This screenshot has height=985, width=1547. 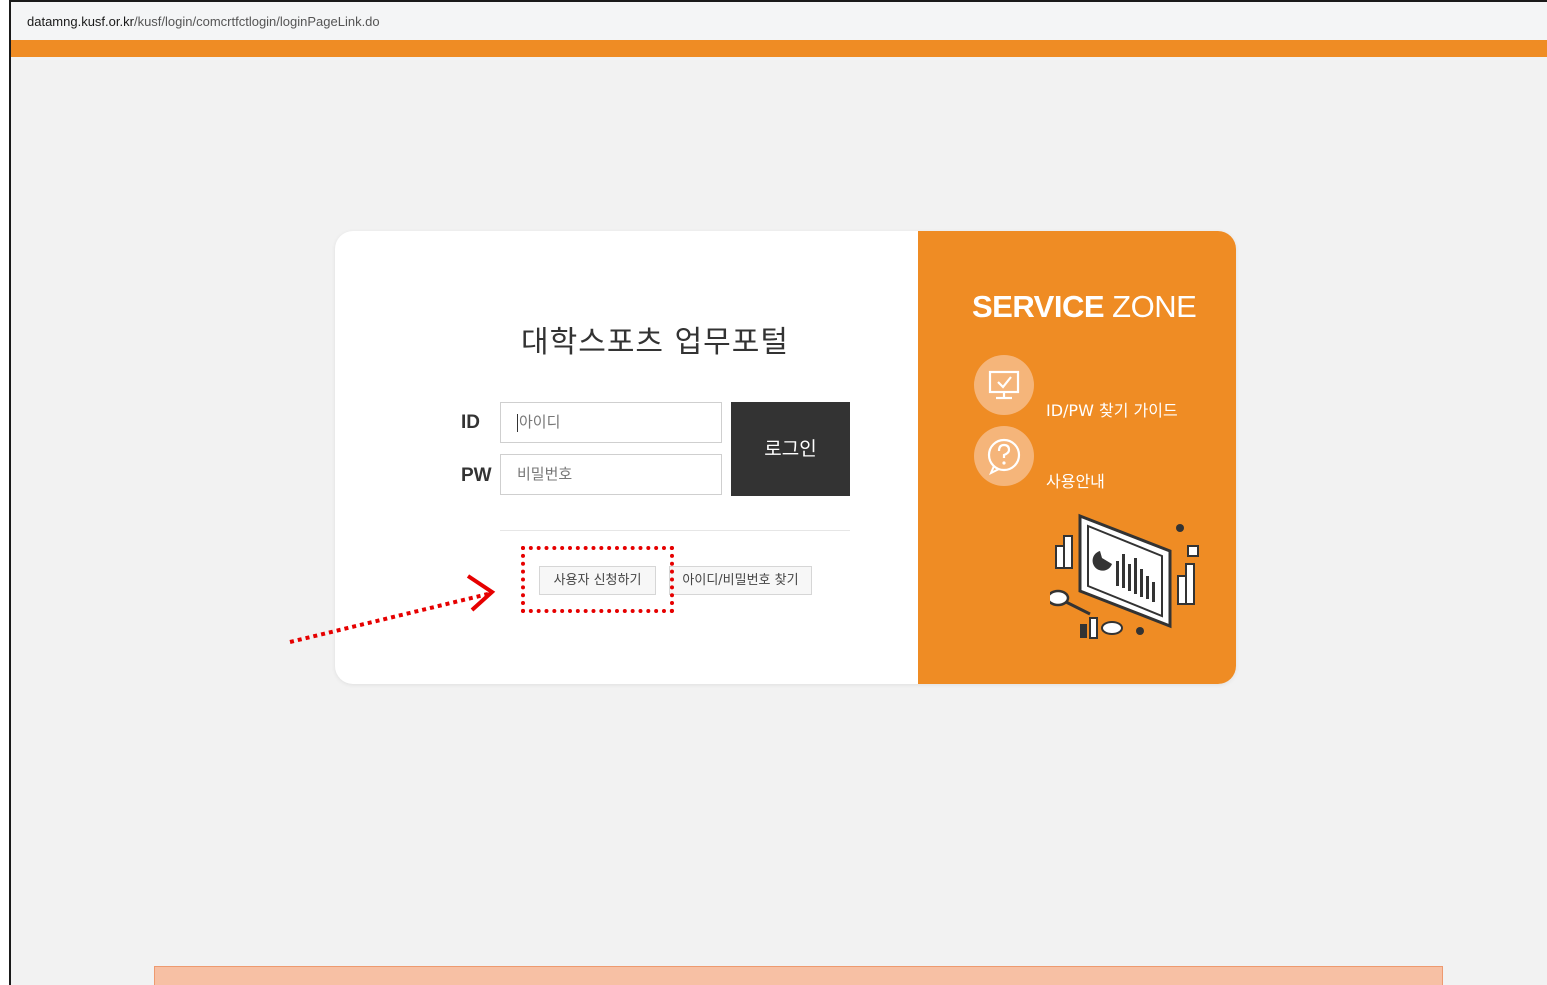 I want to click on monitor-check-icon, so click(x=1004, y=385).